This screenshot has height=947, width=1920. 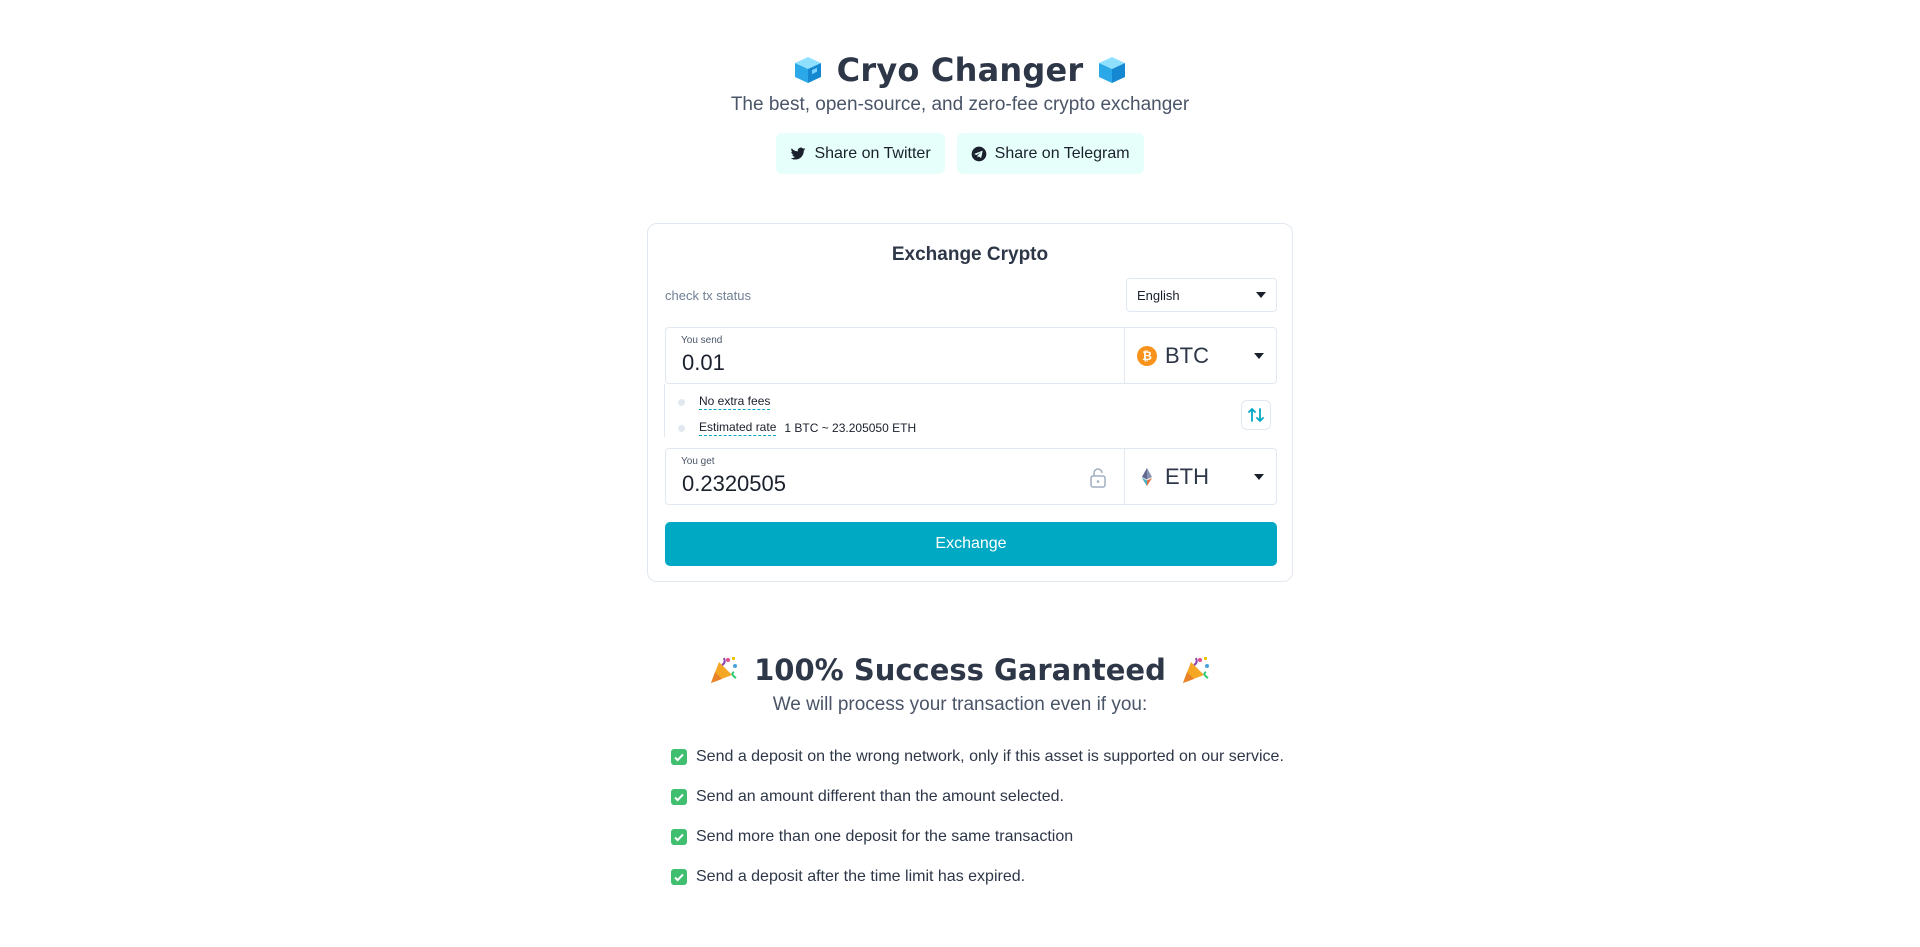 I want to click on title-row: Cryo Changer, so click(x=960, y=70).